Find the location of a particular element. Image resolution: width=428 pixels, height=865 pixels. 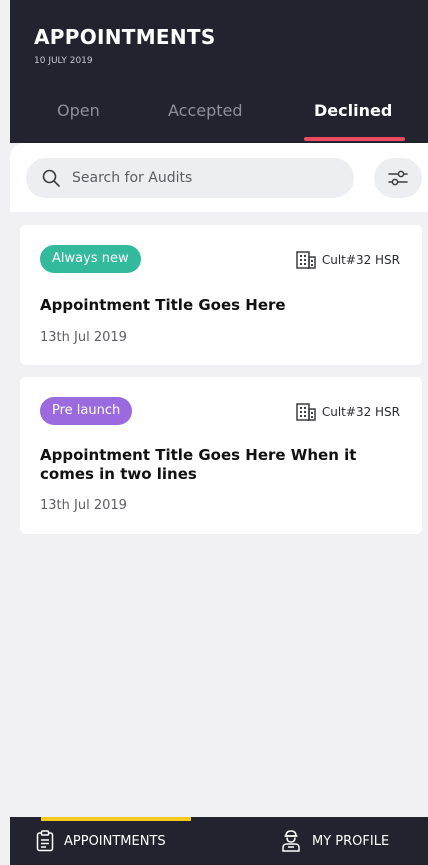

tab-accepted: Accepted is located at coordinates (205, 110).